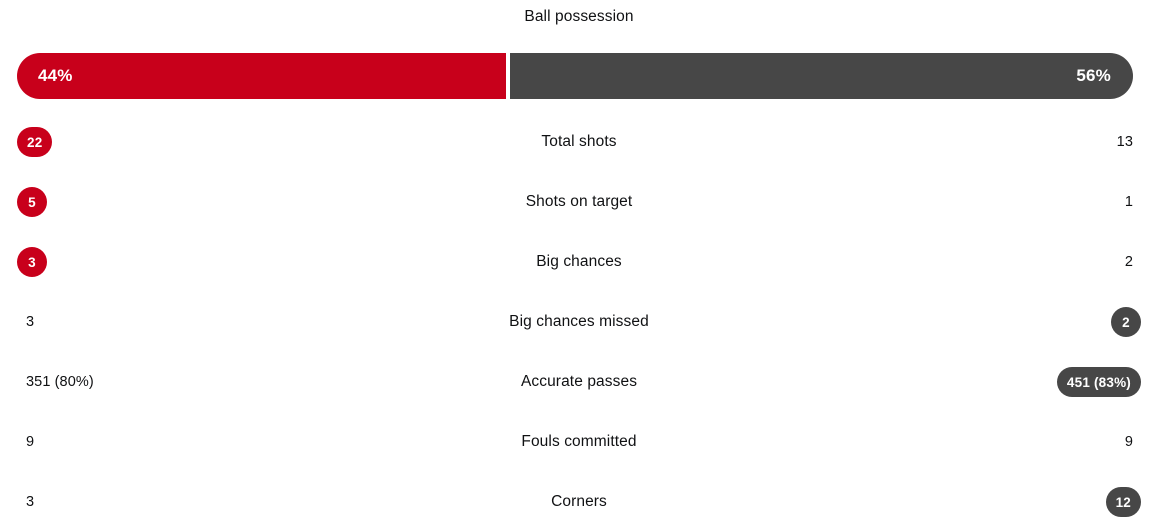 This screenshot has width=1158, height=532. What do you see at coordinates (991, 502) in the screenshot?
I see `stat-away-cell: 12` at bounding box center [991, 502].